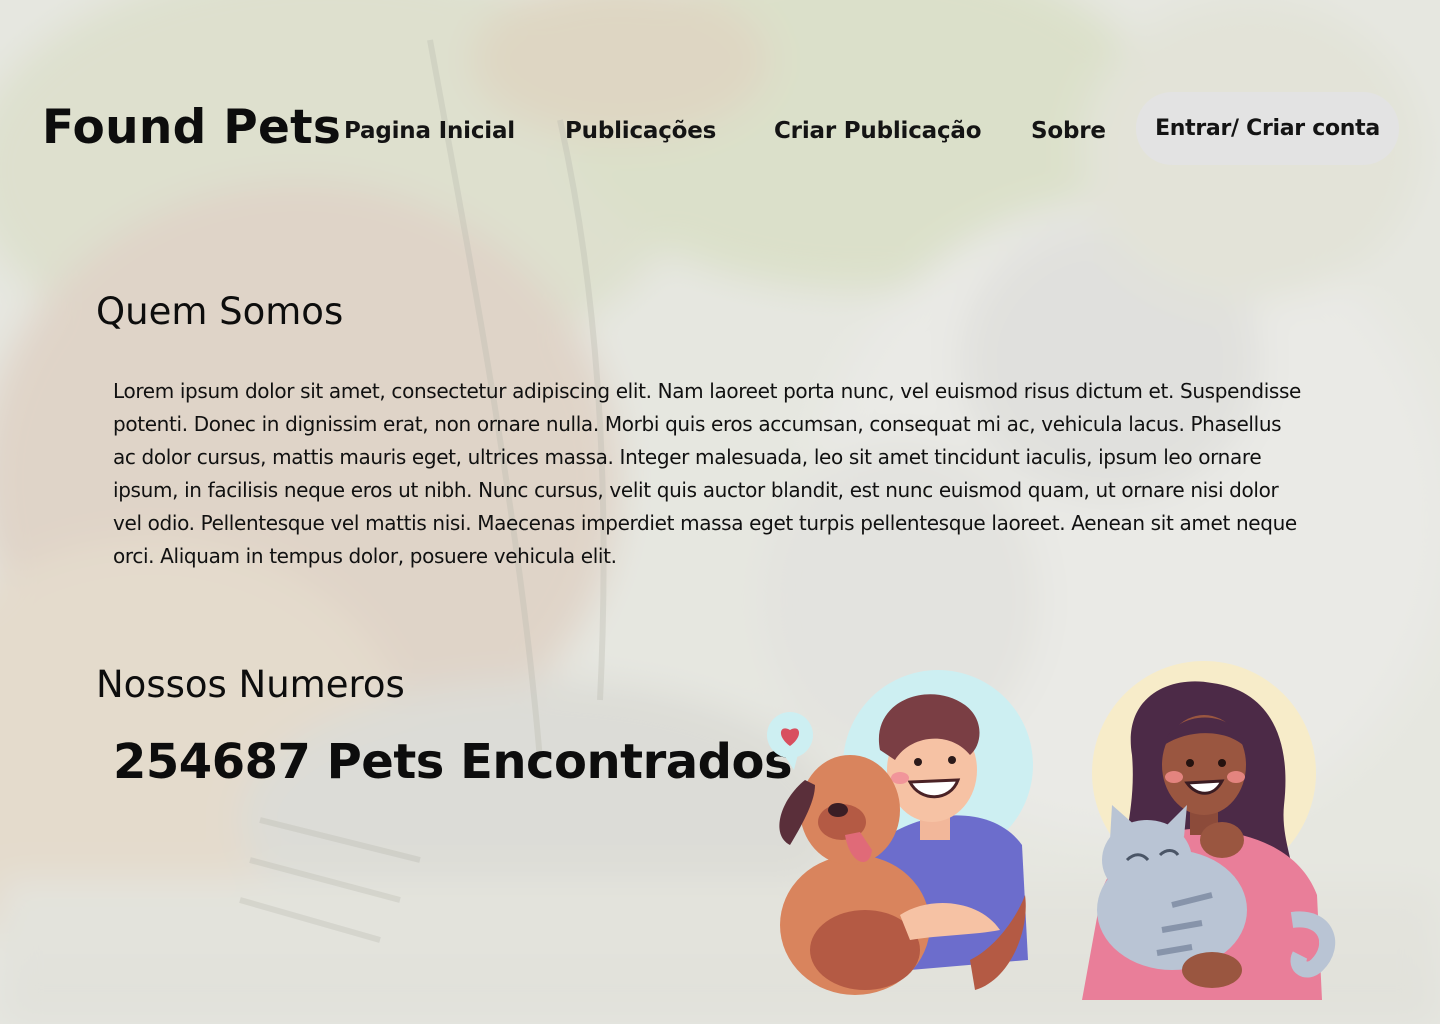 The height and width of the screenshot is (1024, 1440). I want to click on numbers-section-title: Nossos Numeros, so click(250, 684).